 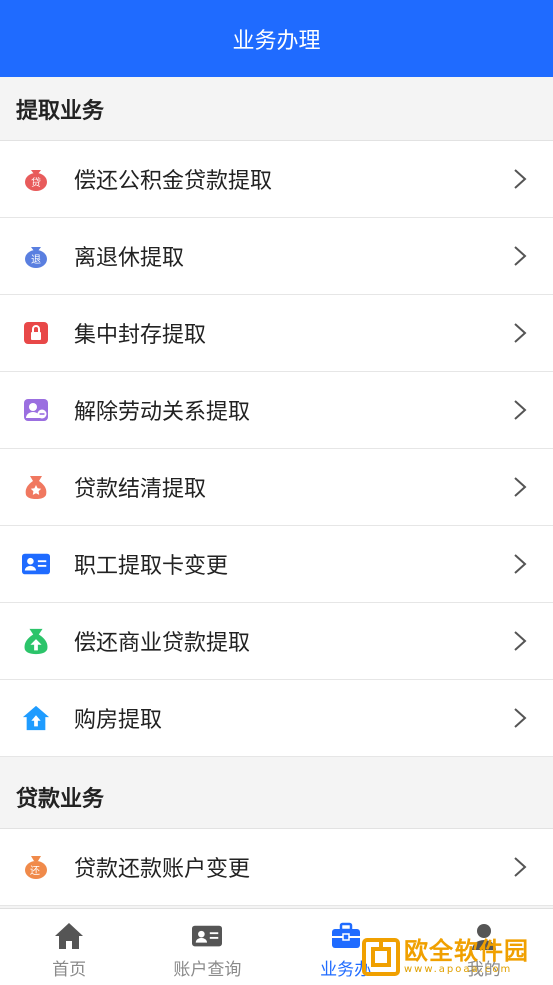 I want to click on svg-text: 贷, so click(x=36, y=182).